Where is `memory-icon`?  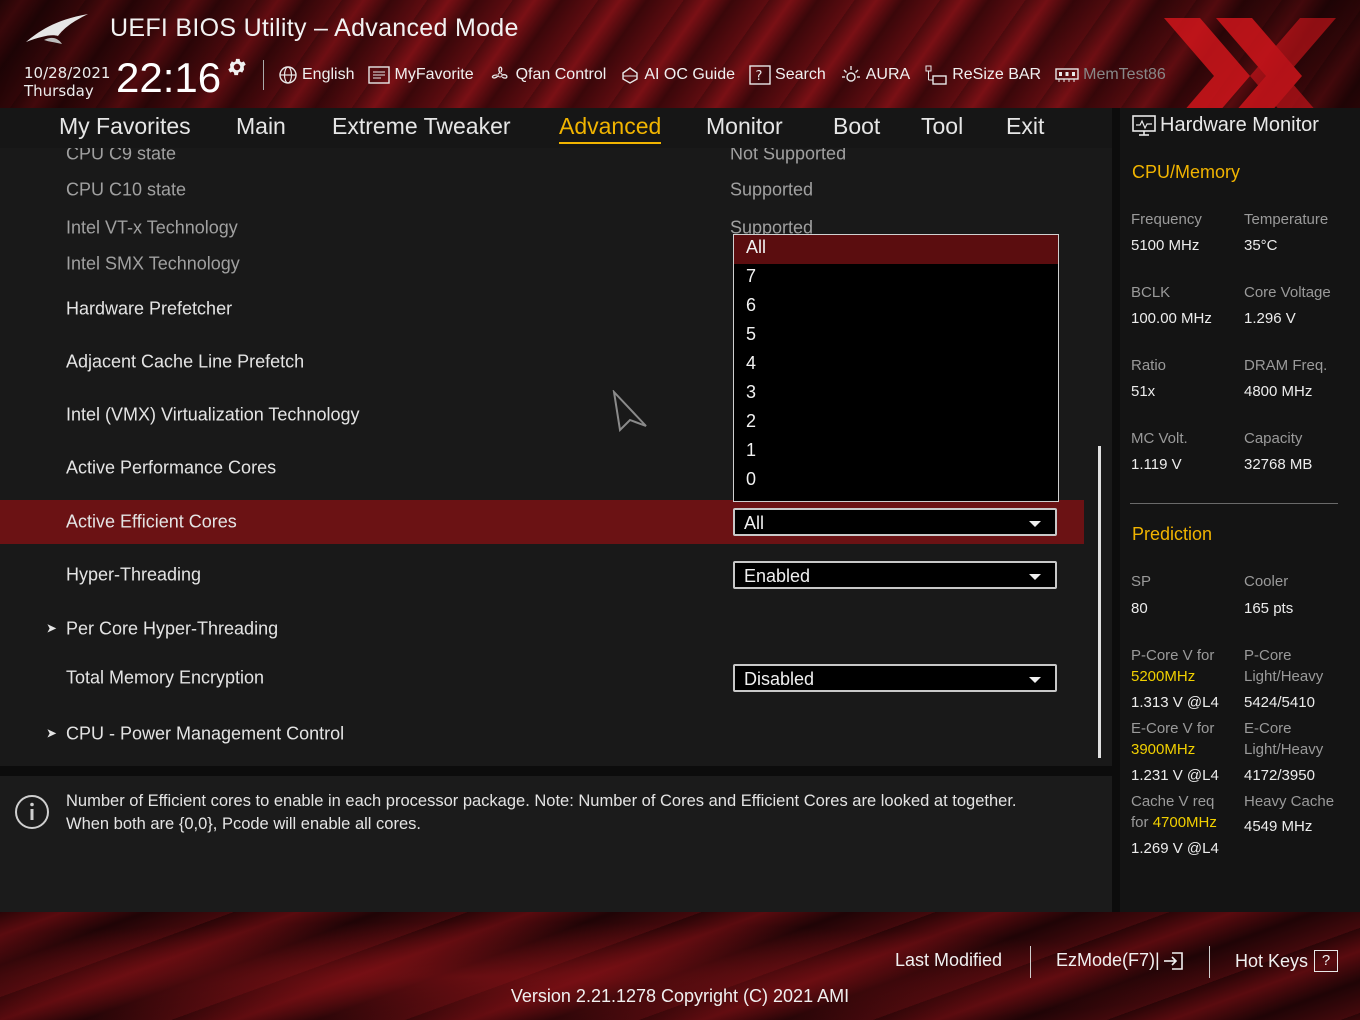
memory-icon is located at coordinates (1067, 75).